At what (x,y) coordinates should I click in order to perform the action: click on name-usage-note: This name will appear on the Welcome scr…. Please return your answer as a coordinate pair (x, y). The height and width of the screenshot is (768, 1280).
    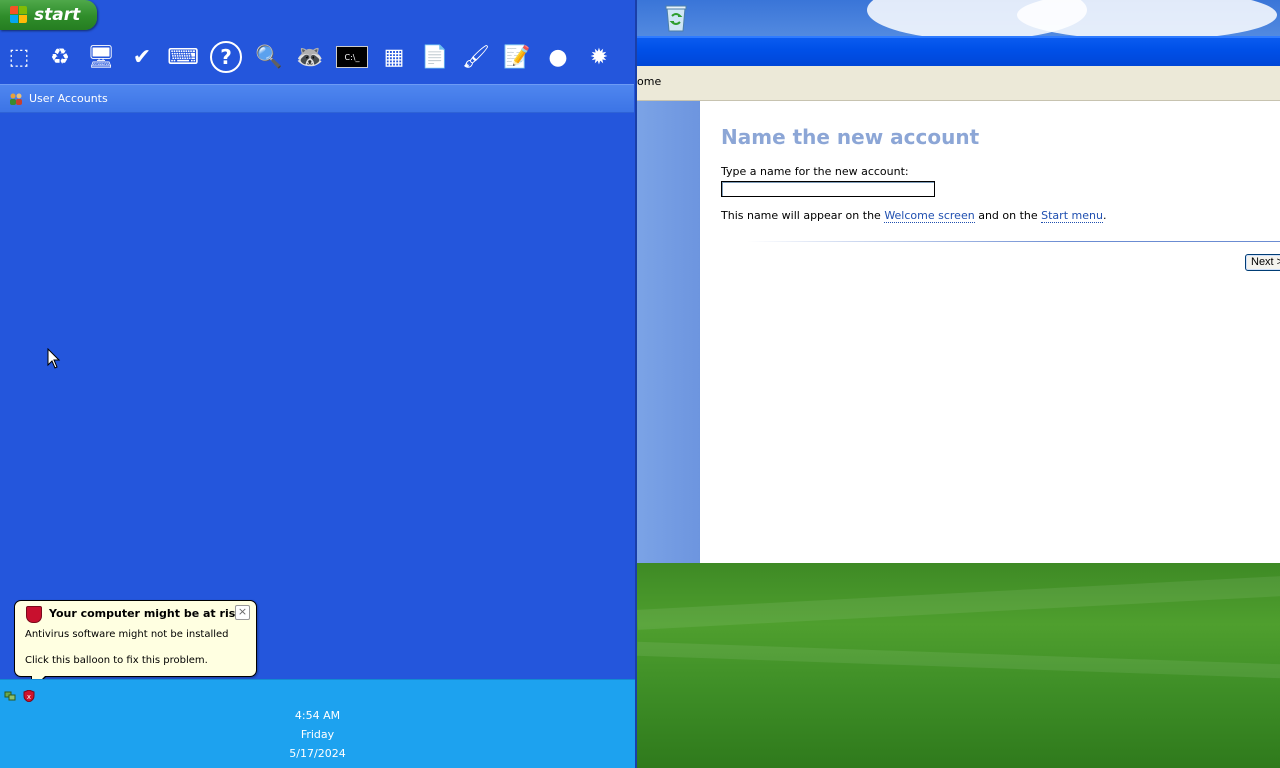
    Looking at the image, I should click on (914, 216).